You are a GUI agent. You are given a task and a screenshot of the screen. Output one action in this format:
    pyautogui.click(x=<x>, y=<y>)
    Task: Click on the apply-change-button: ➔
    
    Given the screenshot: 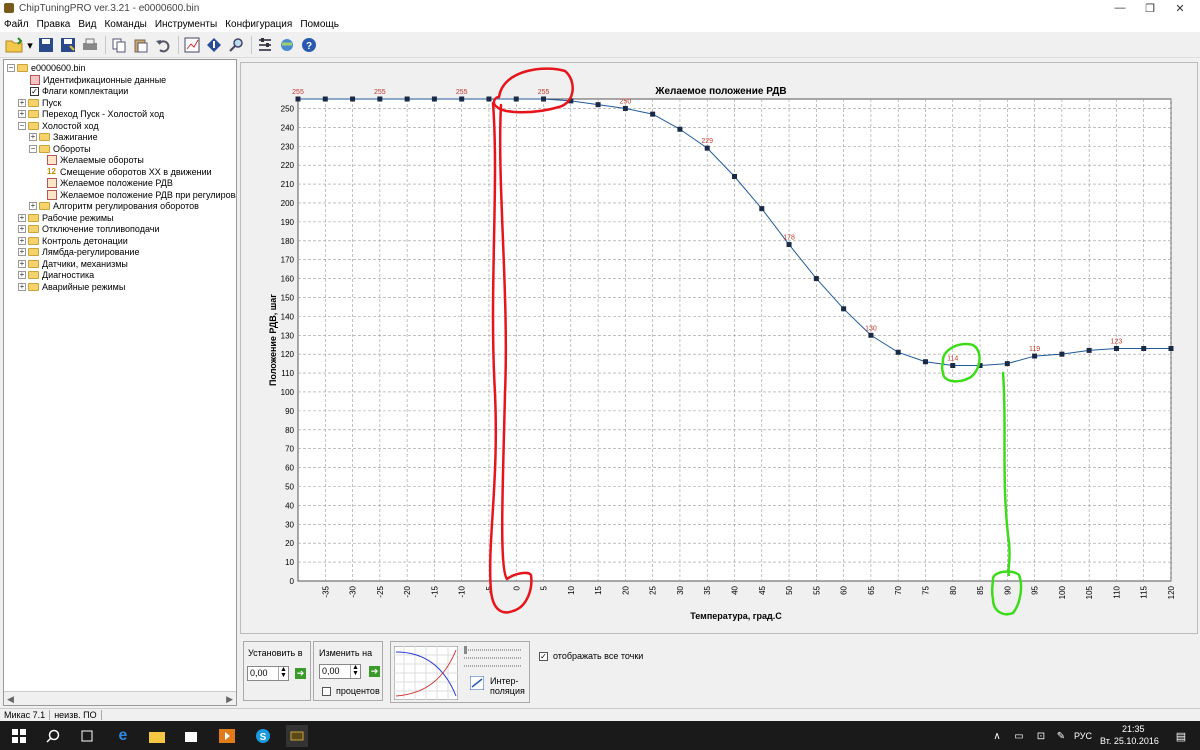 What is the action you would take?
    pyautogui.click(x=374, y=671)
    